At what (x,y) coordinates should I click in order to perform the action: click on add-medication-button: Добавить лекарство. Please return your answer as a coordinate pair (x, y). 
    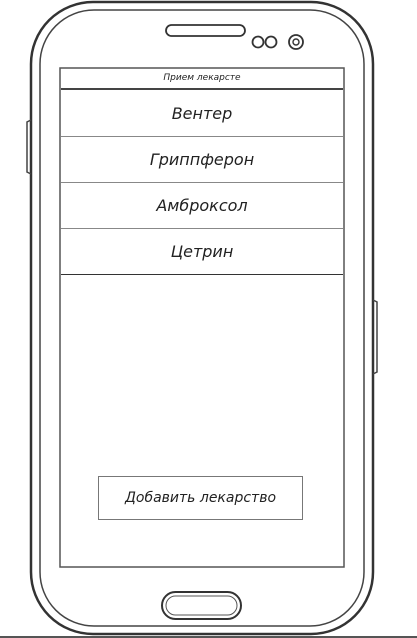
    Looking at the image, I should click on (200, 498).